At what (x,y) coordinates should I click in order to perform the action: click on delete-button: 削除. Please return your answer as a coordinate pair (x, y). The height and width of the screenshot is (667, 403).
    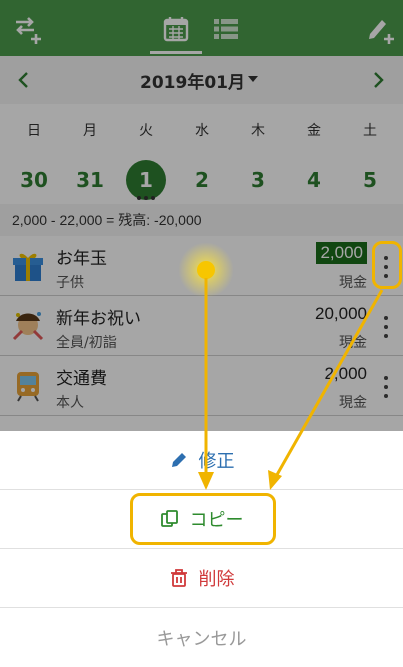
    Looking at the image, I should click on (201, 578).